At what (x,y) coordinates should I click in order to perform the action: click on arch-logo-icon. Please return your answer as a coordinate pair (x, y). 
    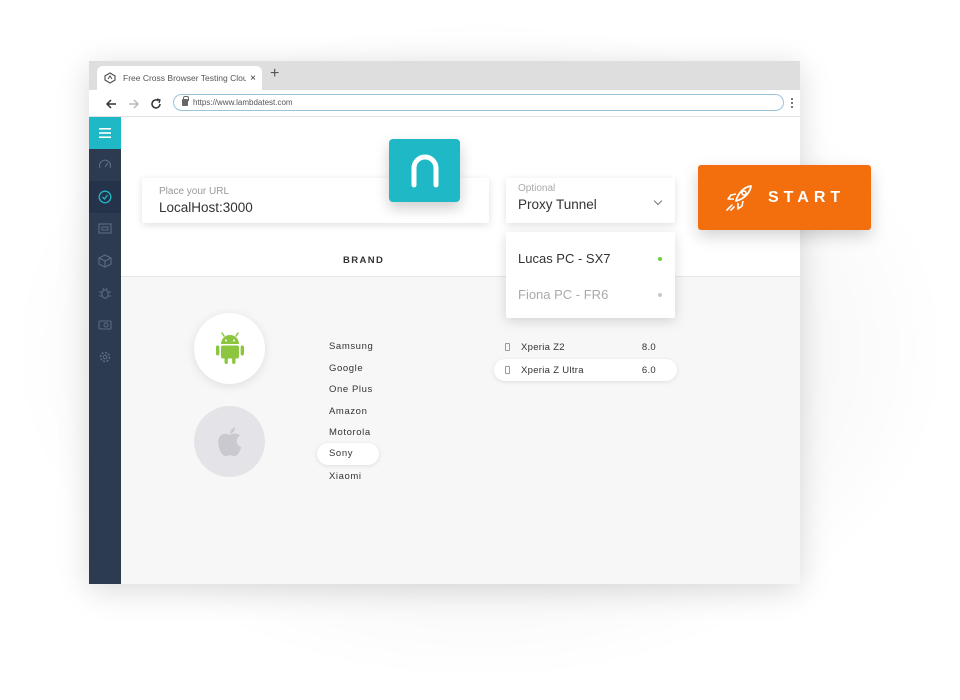
    Looking at the image, I should click on (424, 170).